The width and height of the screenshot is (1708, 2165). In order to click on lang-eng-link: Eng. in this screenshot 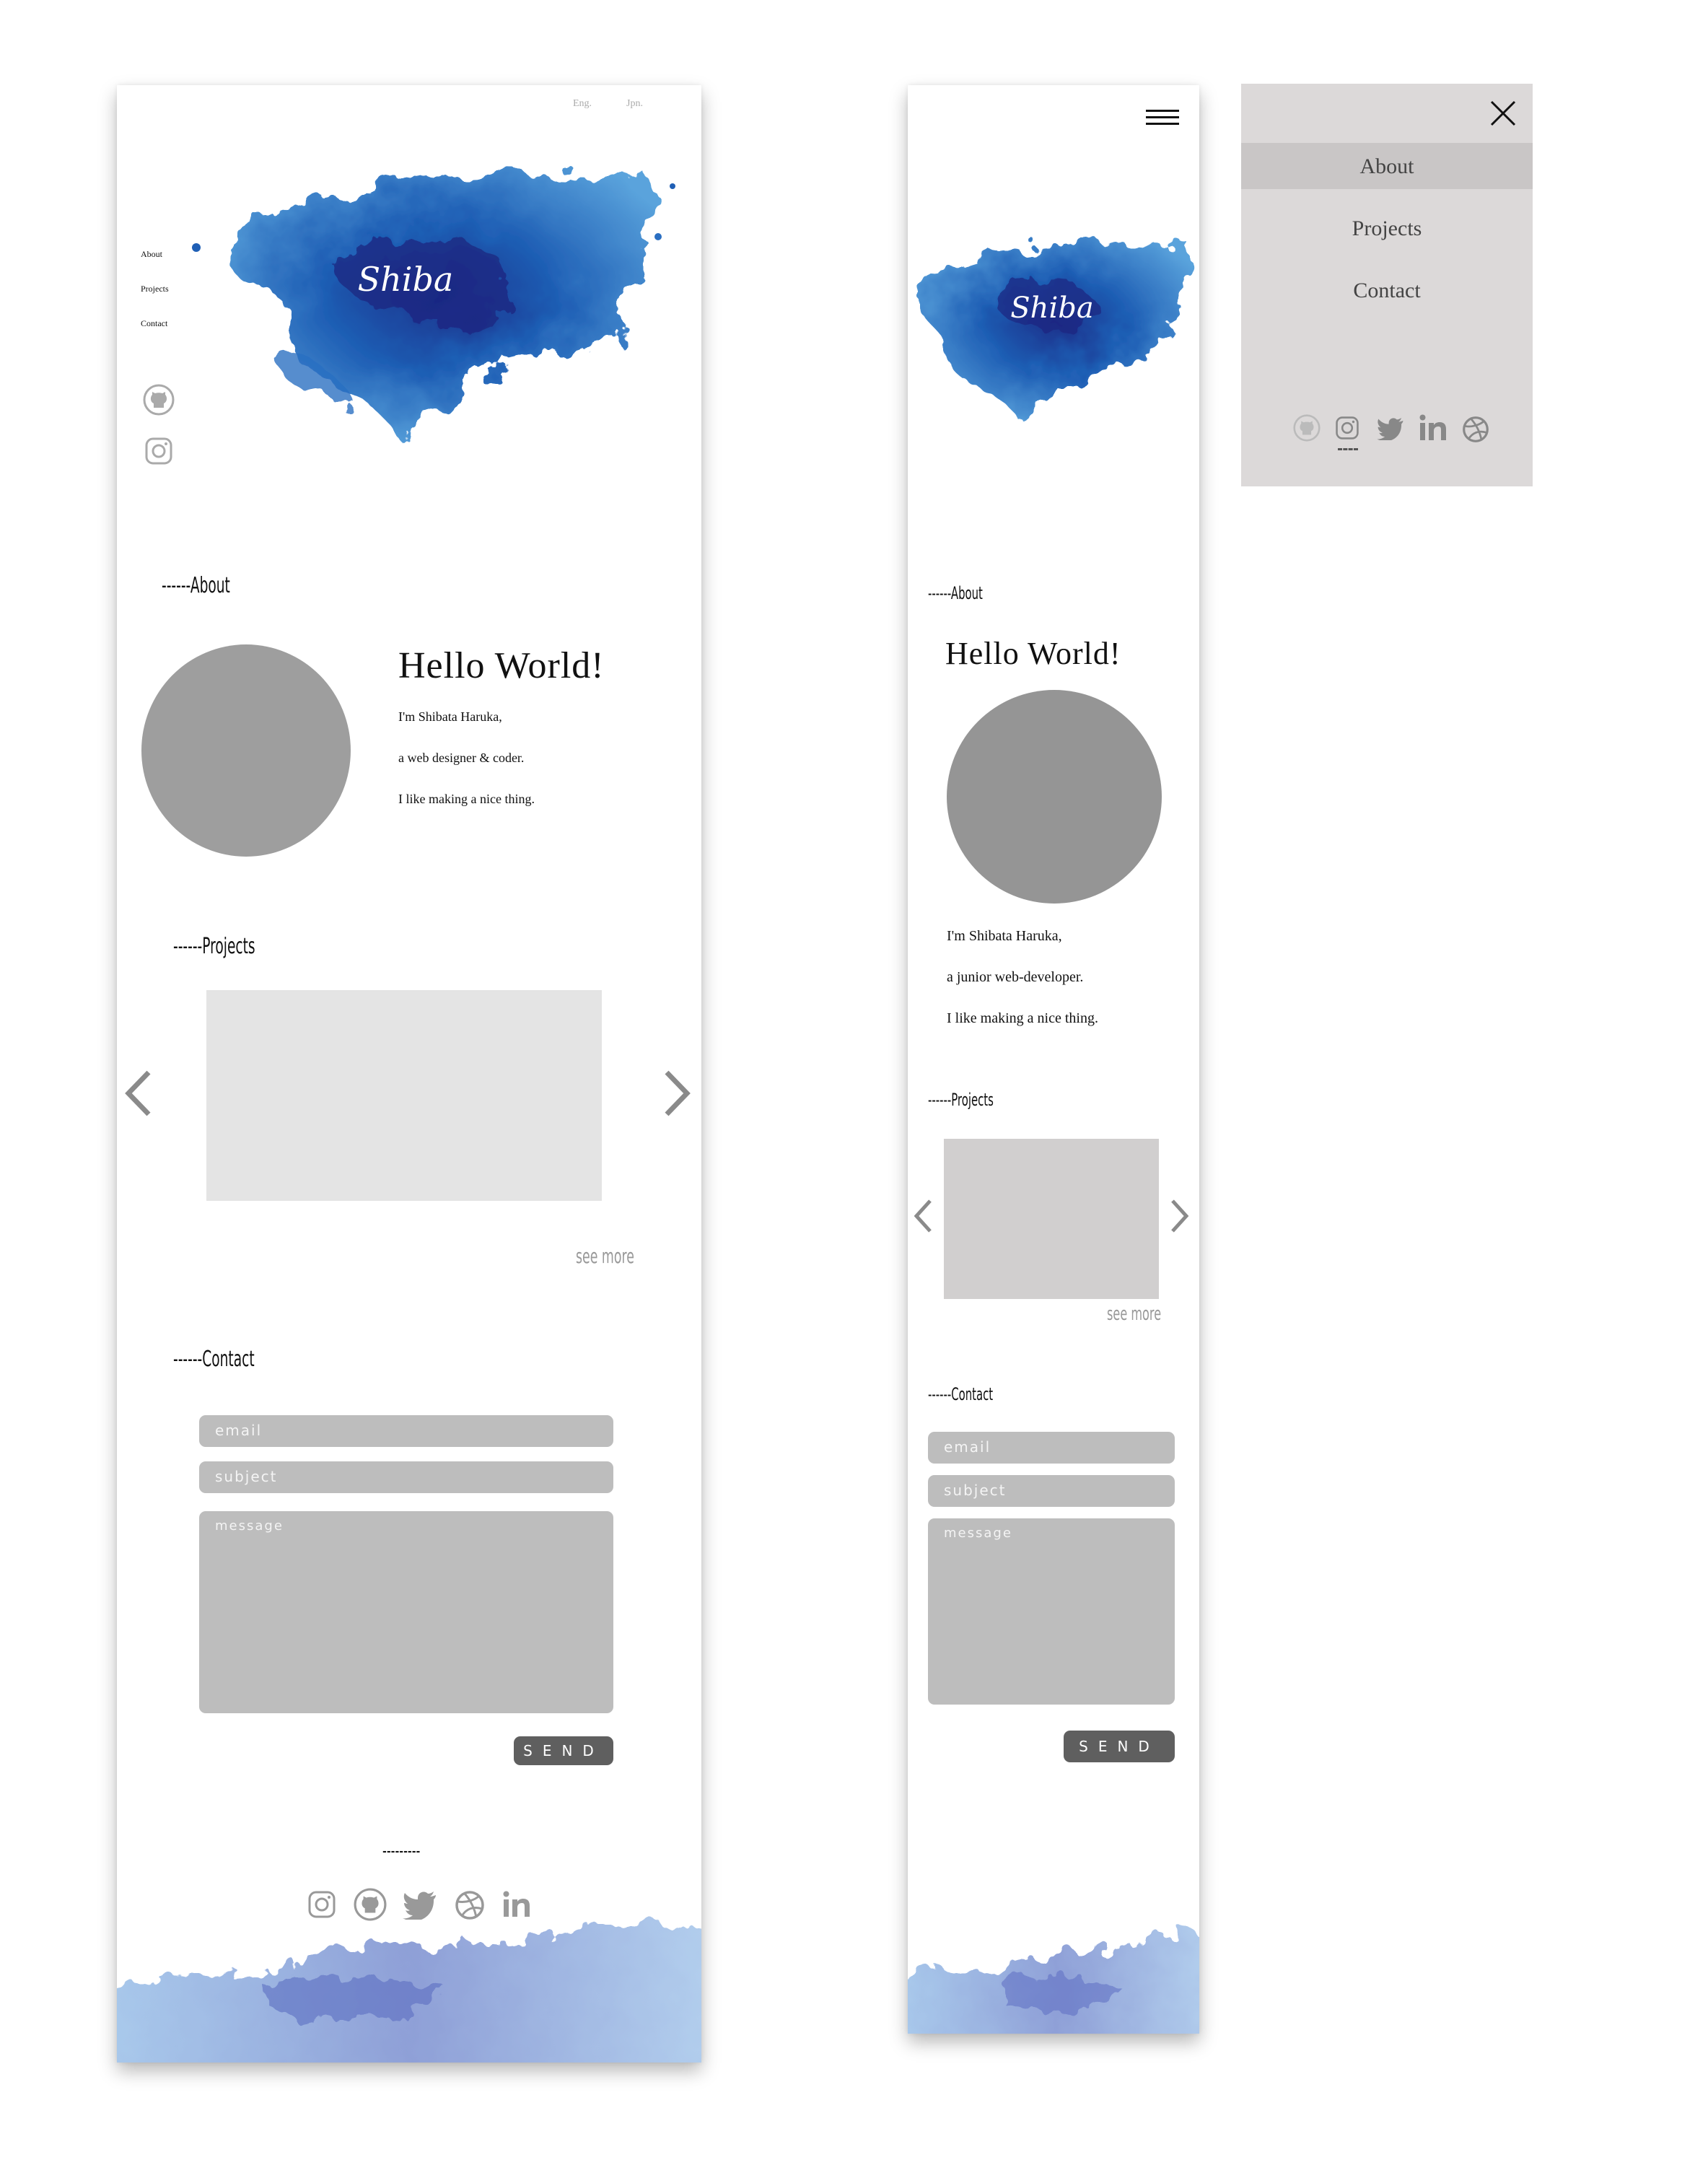, I will do `click(582, 104)`.